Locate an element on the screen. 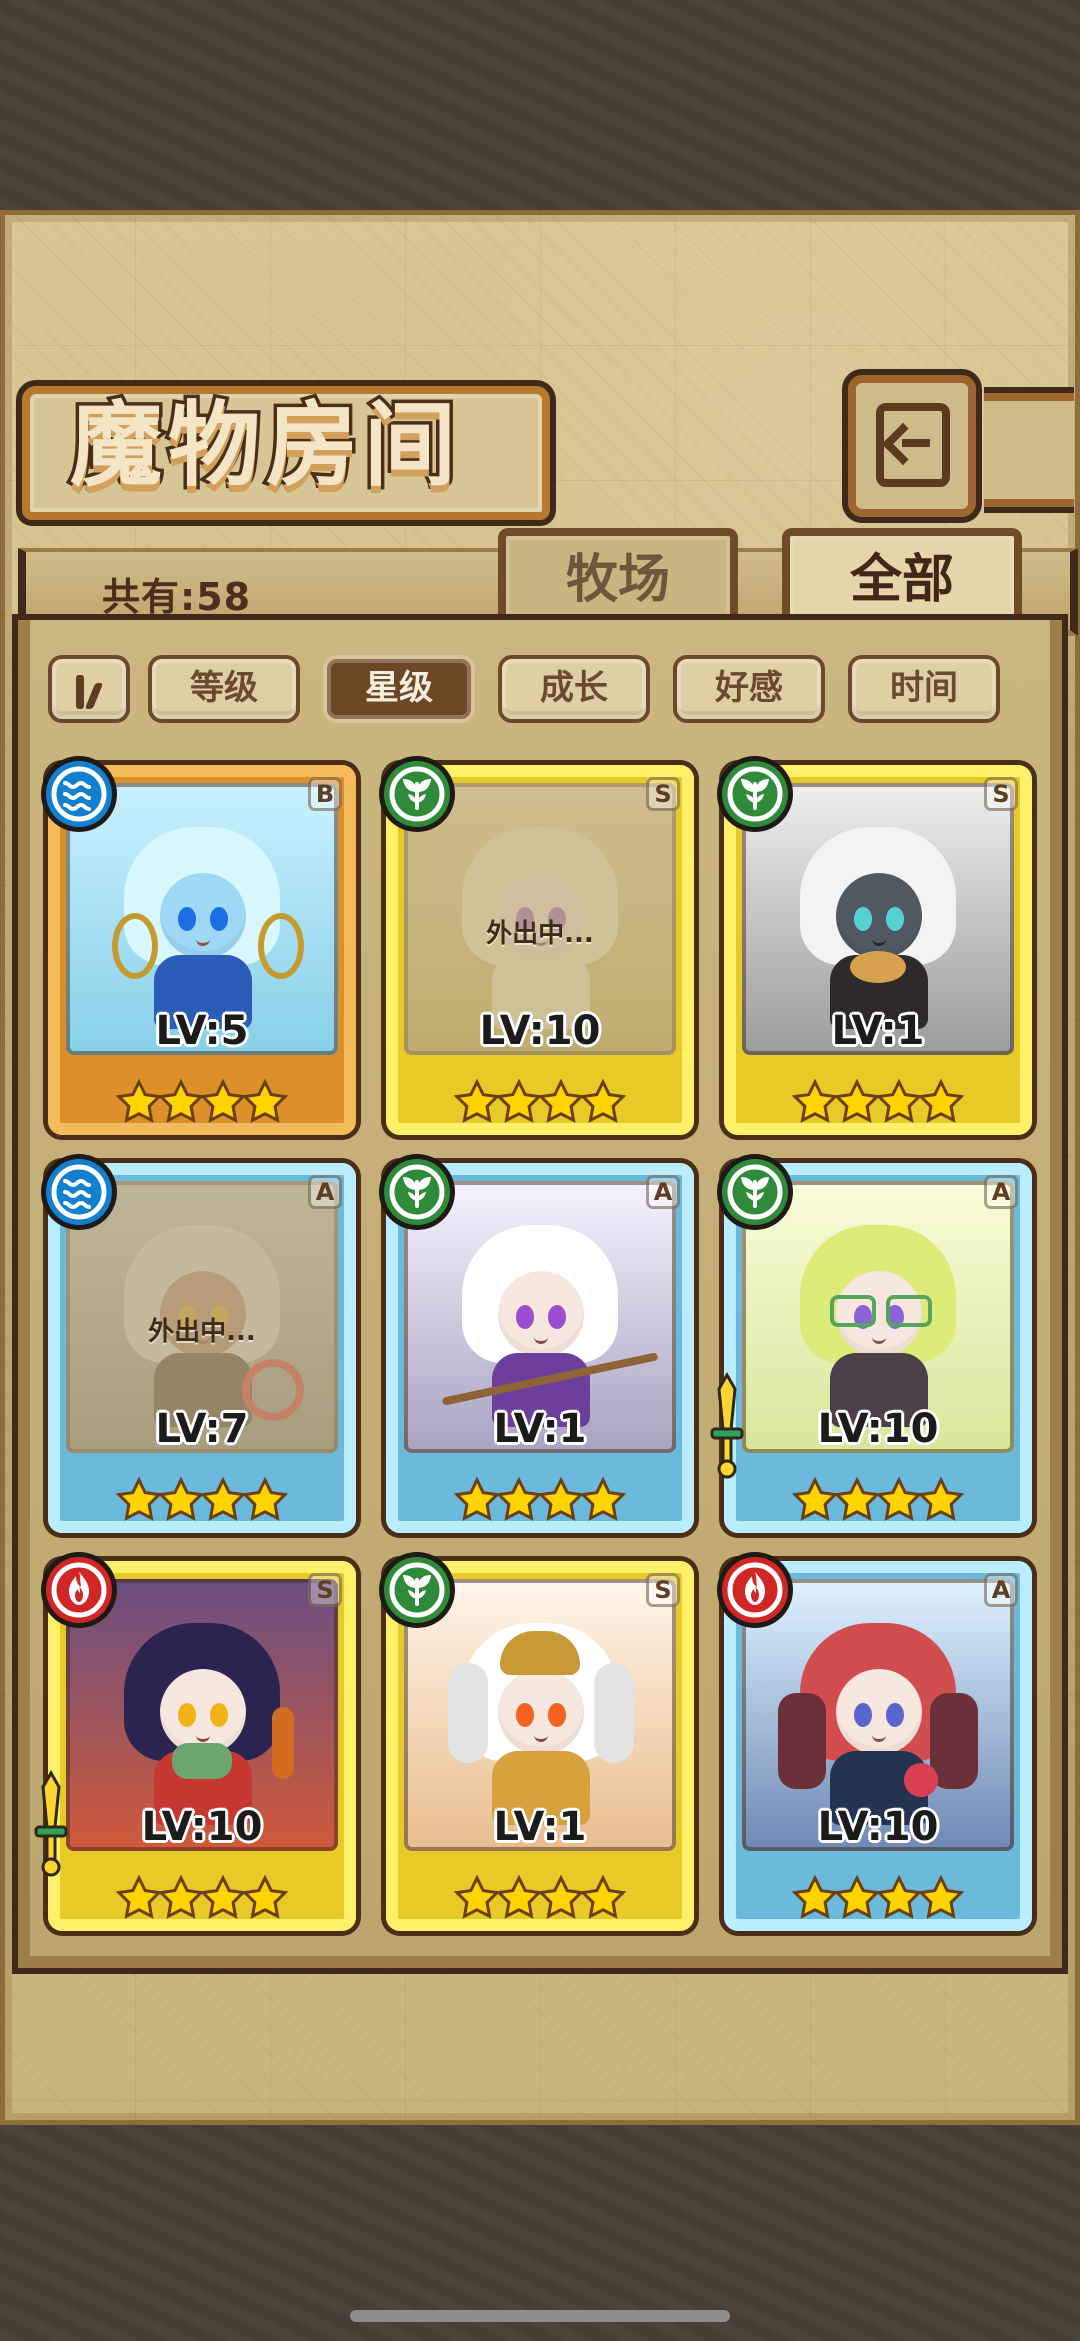 This screenshot has width=1080, height=2341. leaf-icon is located at coordinates (417, 794).